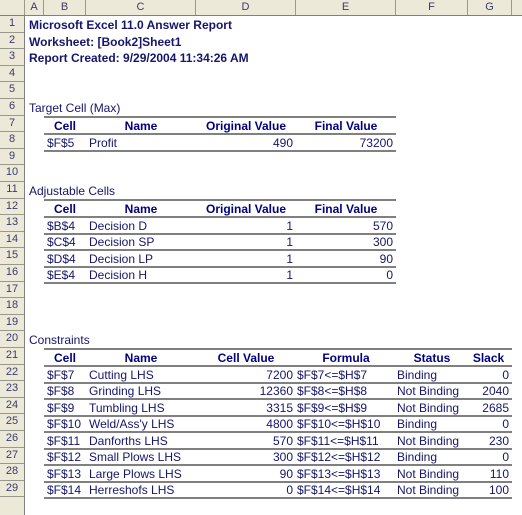  What do you see at coordinates (339, 424) in the screenshot?
I see `constraints-row-formula: $F$10<=$H$10` at bounding box center [339, 424].